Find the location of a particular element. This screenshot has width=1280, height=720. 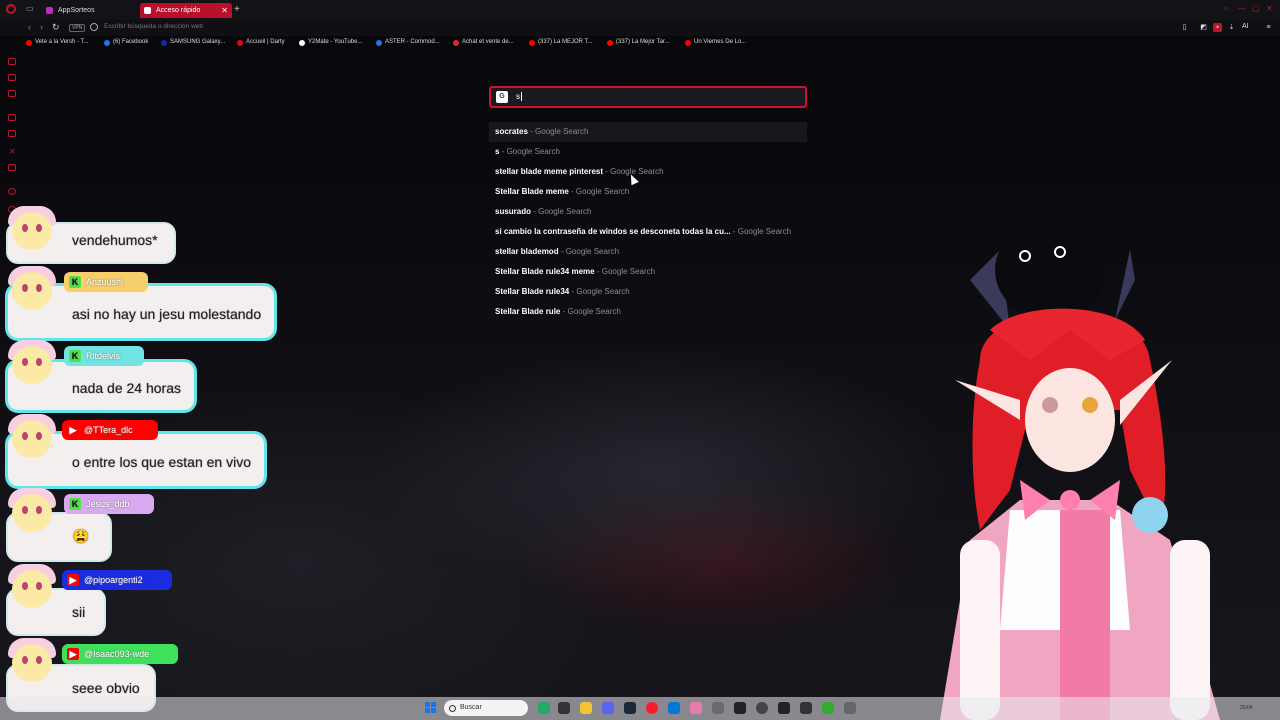

face is located at coordinates (1070, 420).